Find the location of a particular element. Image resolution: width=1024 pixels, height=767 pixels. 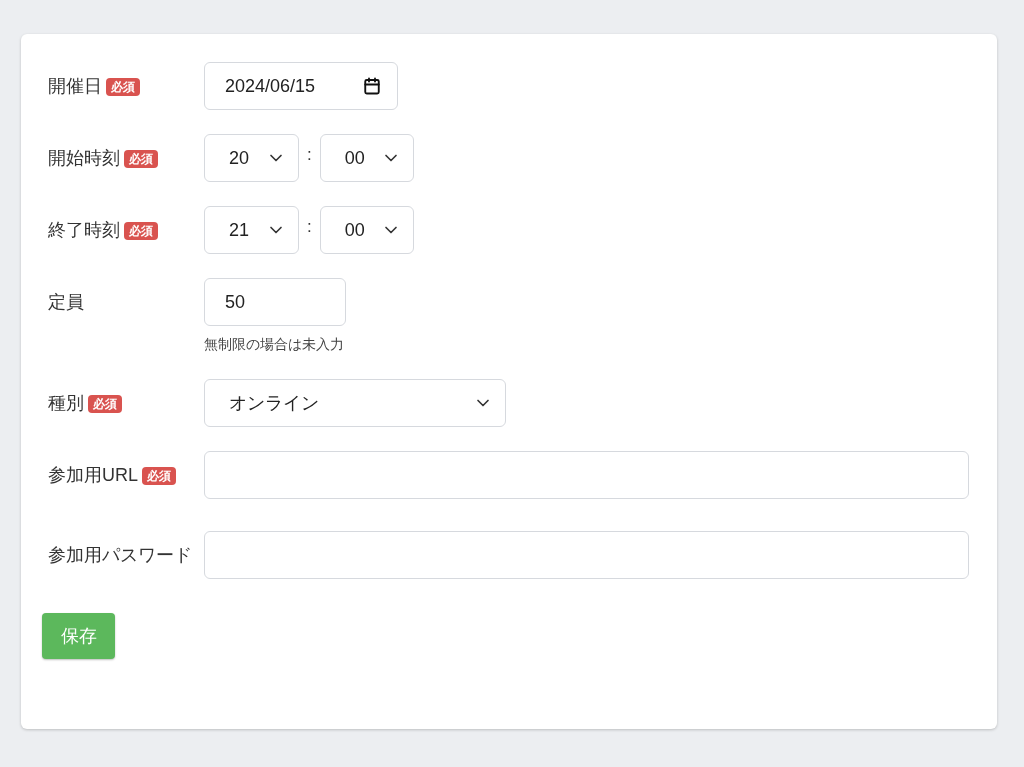

field-label: 開始時刻 is located at coordinates (84, 158).